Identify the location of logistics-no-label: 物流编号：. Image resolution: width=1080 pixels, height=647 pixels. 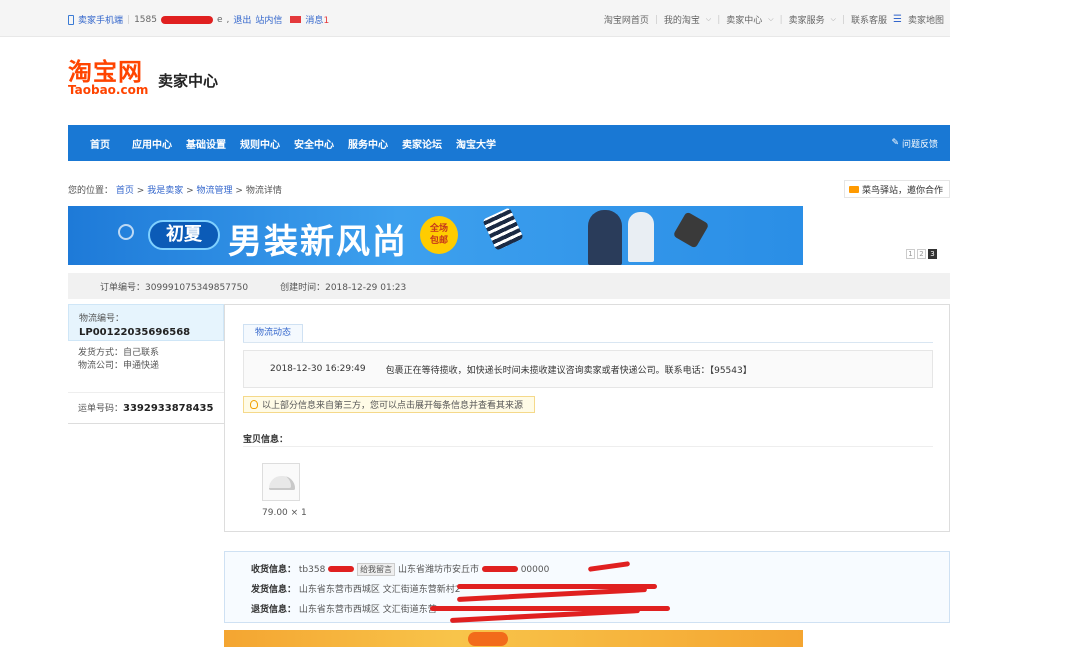
(102, 319).